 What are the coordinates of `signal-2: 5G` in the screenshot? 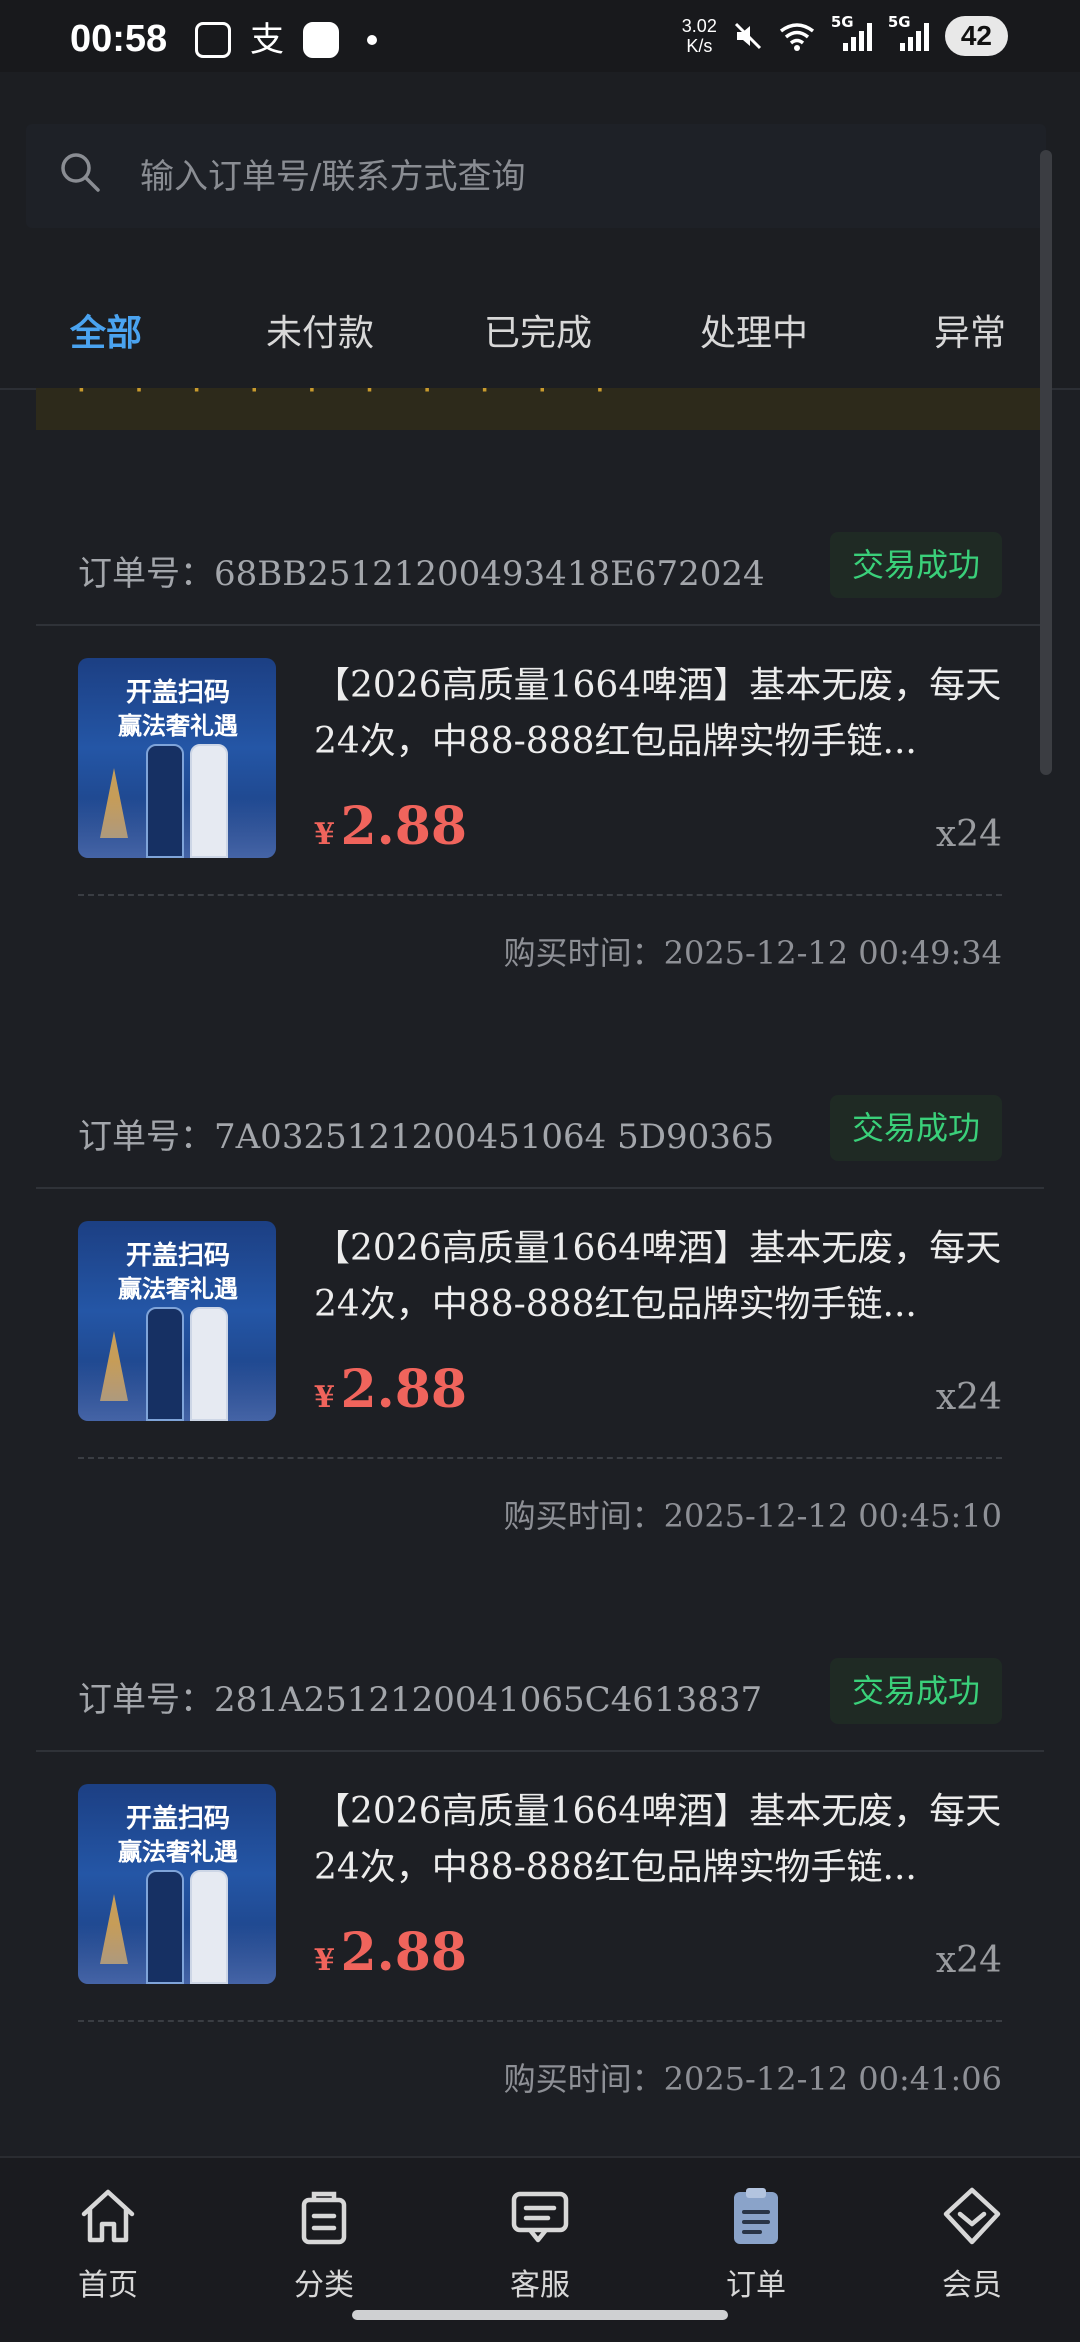 It's located at (908, 32).